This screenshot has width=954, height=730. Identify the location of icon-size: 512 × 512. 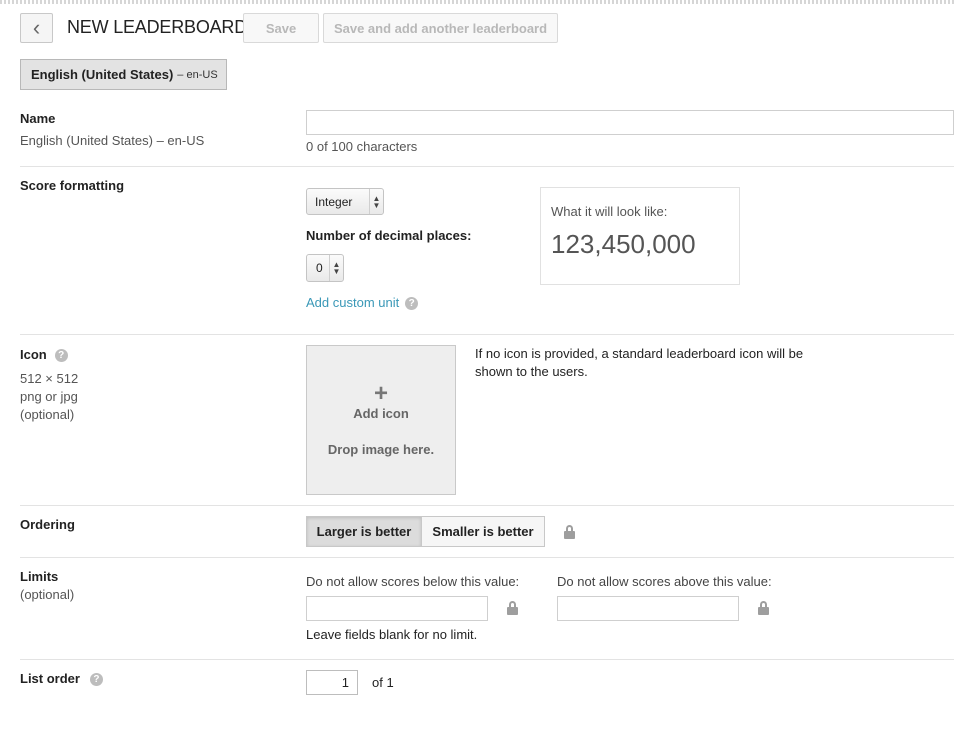
(49, 378).